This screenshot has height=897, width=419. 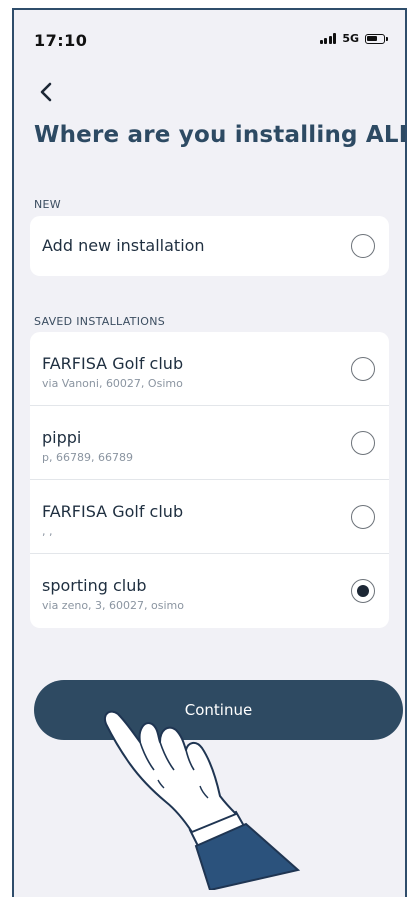 I want to click on installation-name: sporting club, so click(x=94, y=585).